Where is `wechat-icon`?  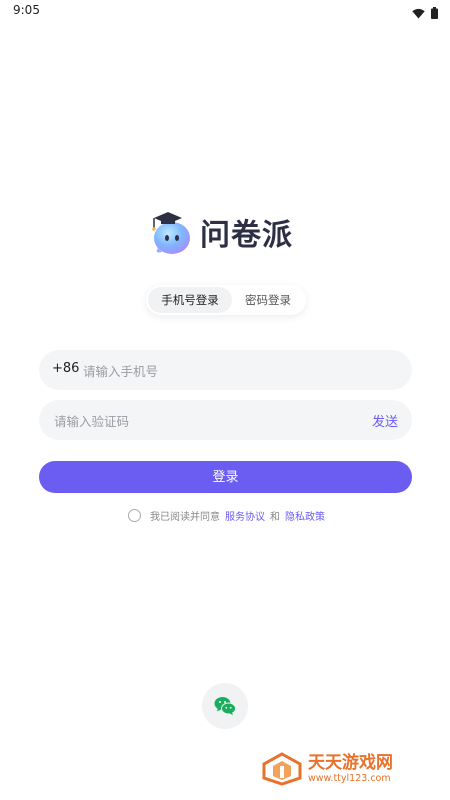
wechat-icon is located at coordinates (225, 706).